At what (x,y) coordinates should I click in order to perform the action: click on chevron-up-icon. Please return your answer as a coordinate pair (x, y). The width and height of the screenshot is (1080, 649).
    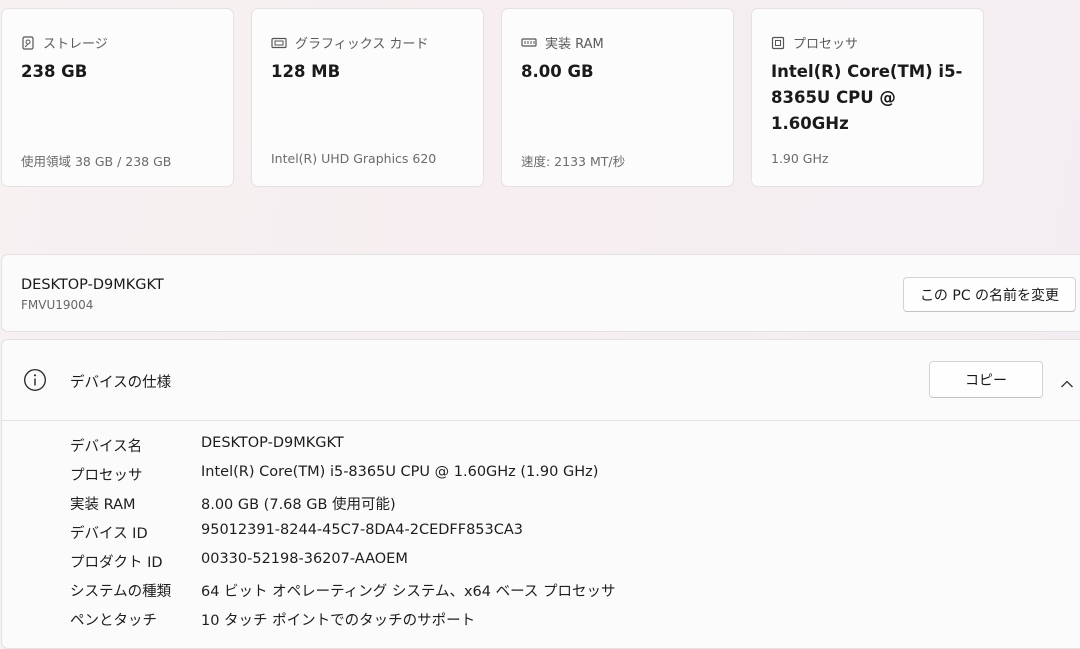
    Looking at the image, I should click on (1067, 383).